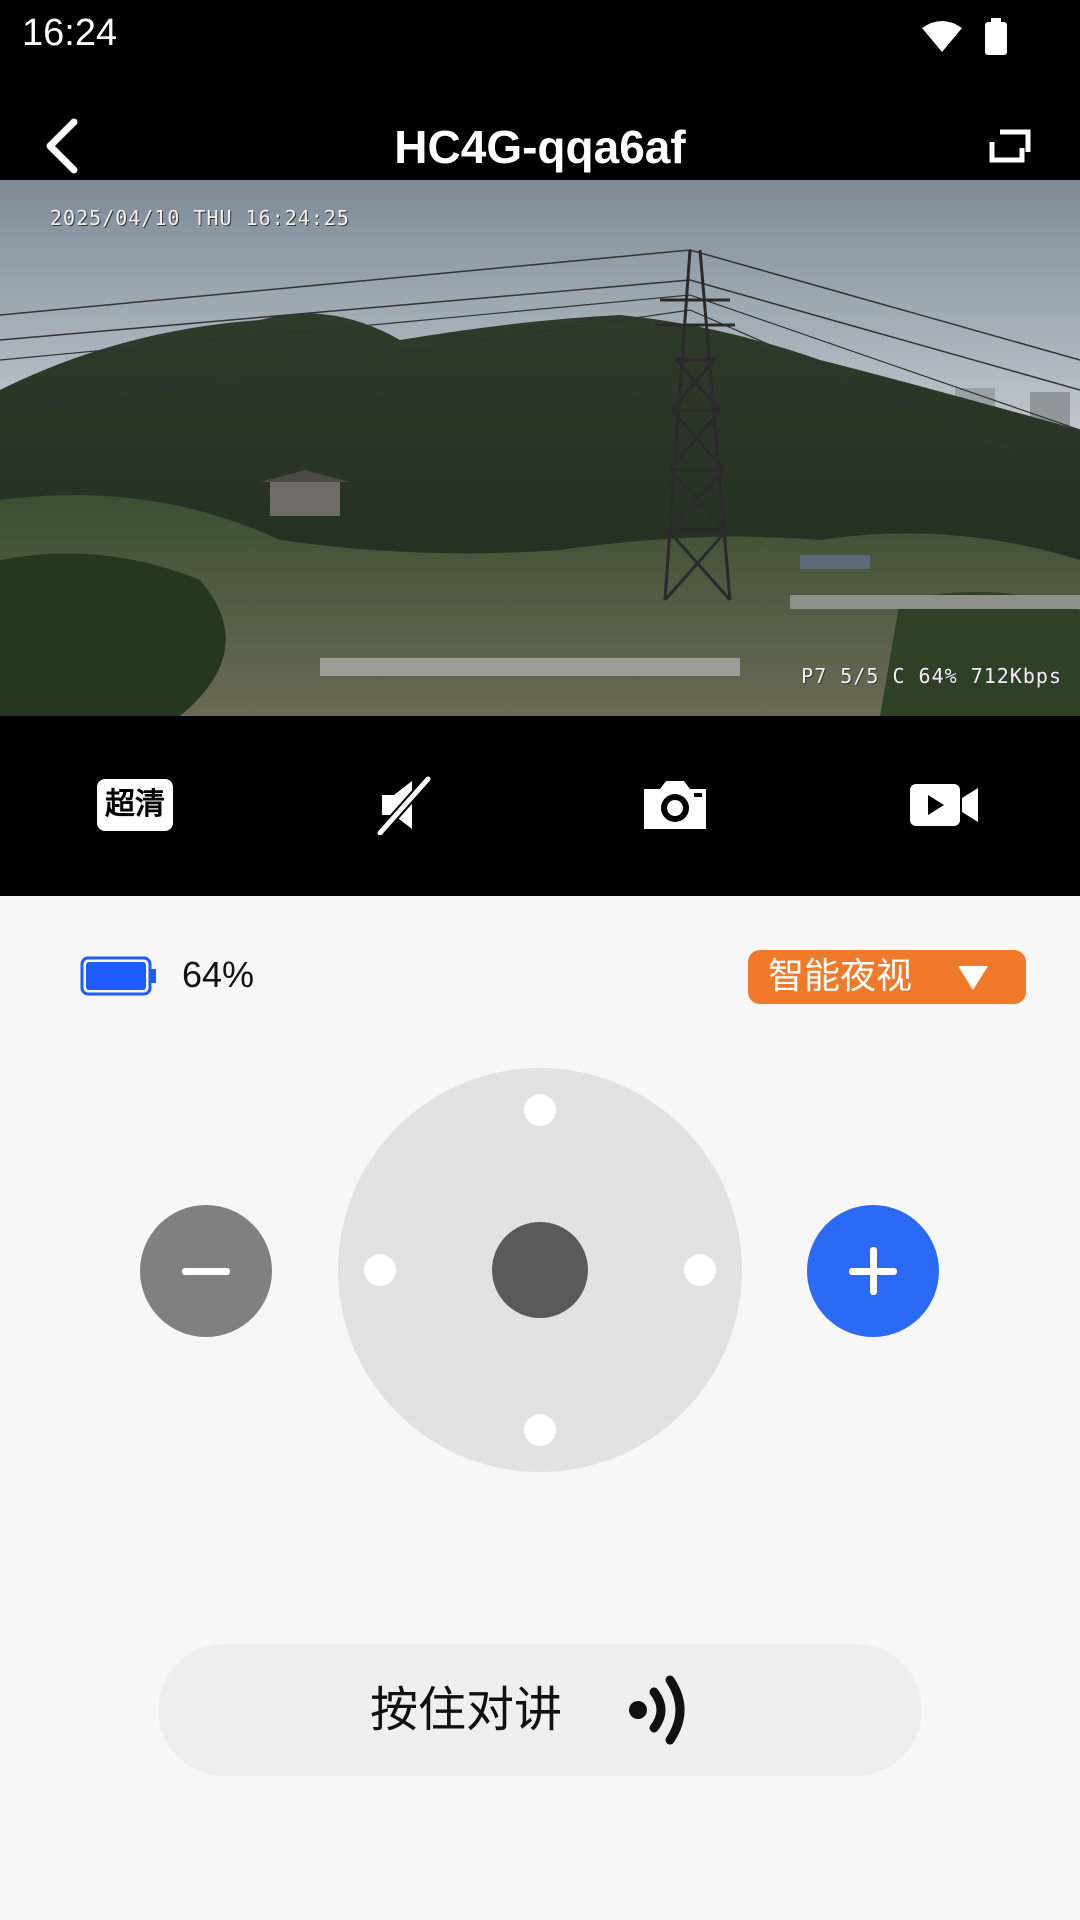 The width and height of the screenshot is (1080, 1920). Describe the element at coordinates (873, 1271) in the screenshot. I see `zoom-in-button` at that location.